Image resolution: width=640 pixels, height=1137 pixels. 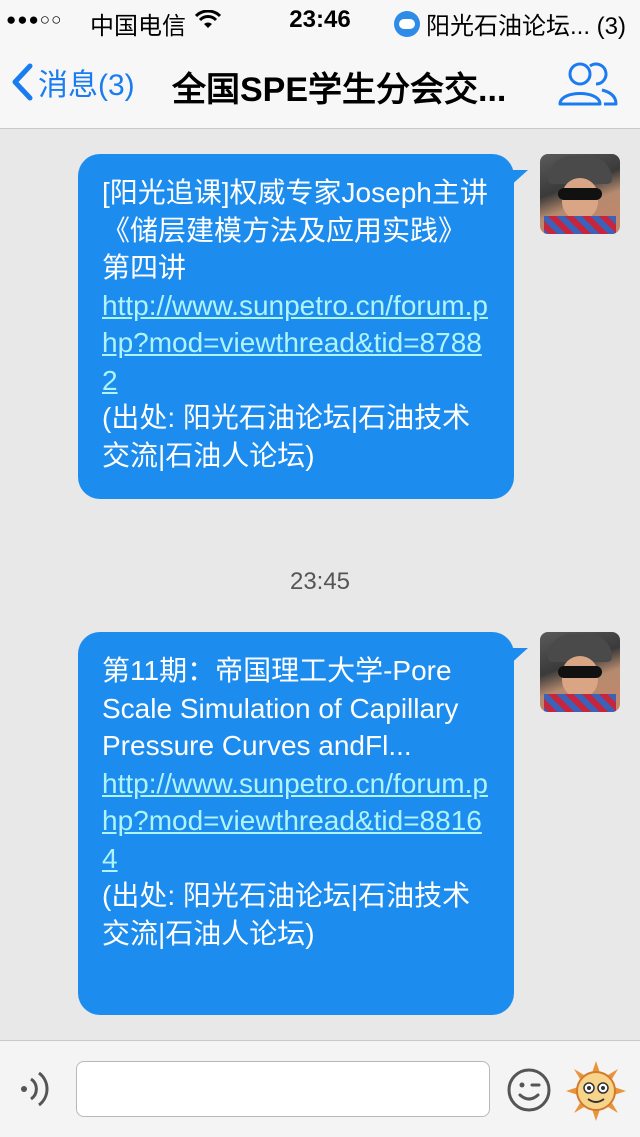 I want to click on voice-icon, so click(x=35, y=1089).